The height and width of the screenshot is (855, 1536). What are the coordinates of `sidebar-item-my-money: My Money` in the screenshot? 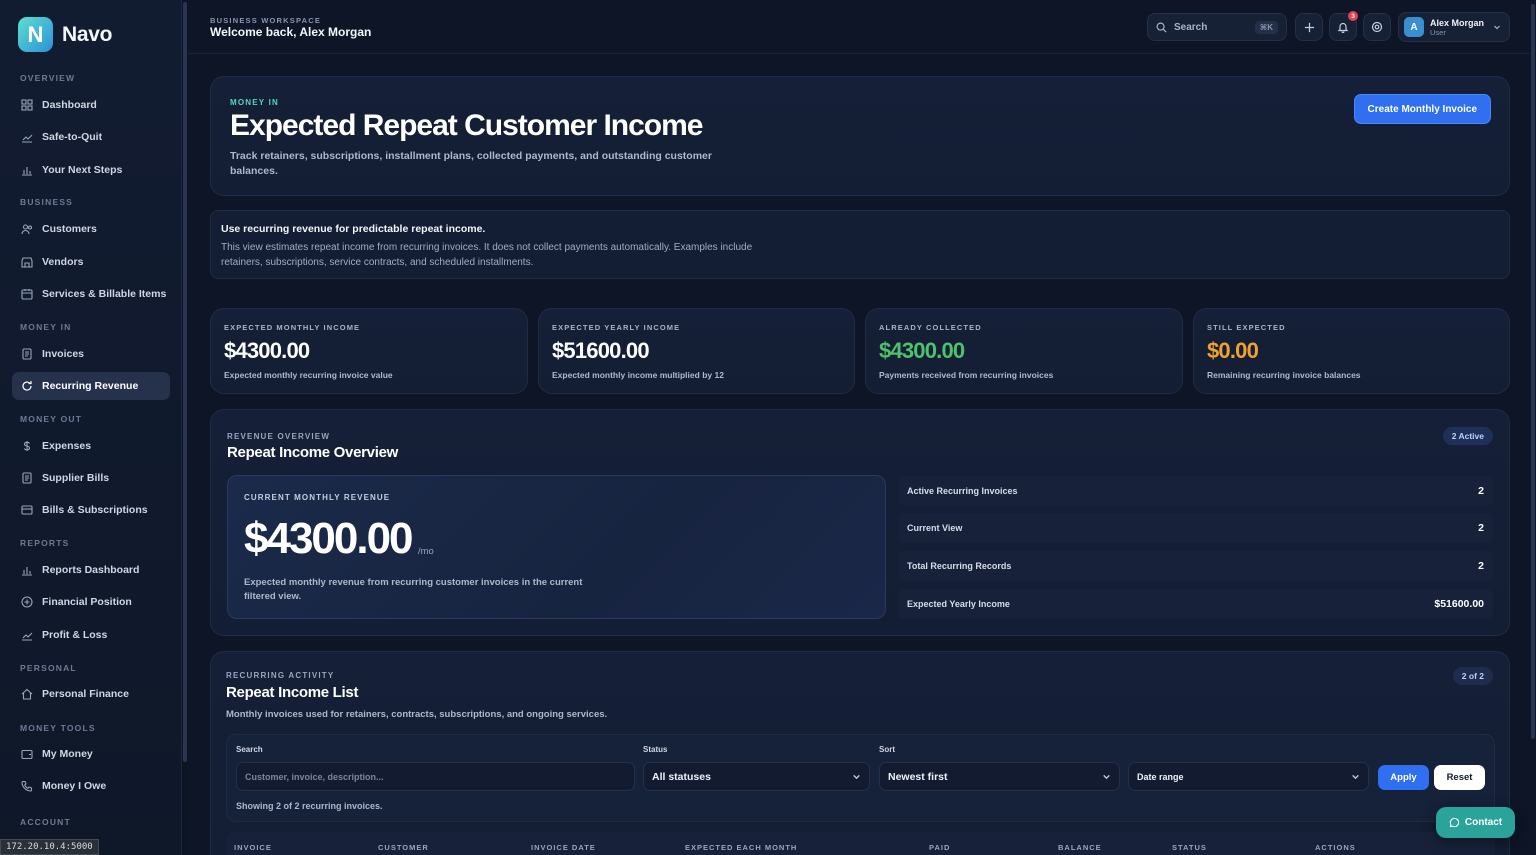 It's located at (91, 754).